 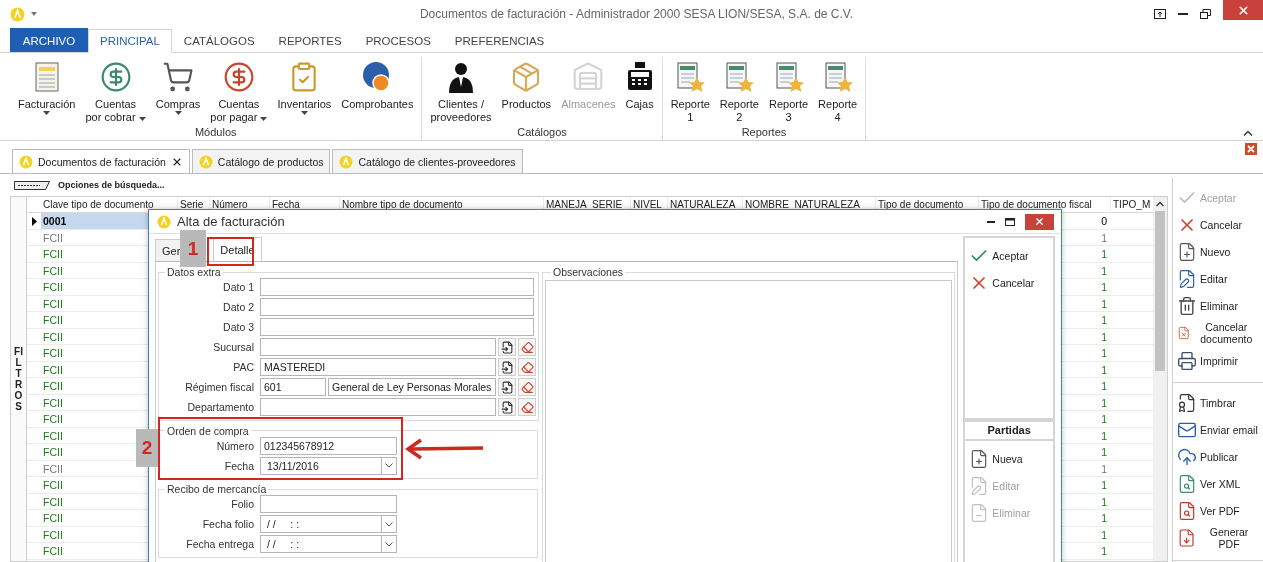 I want to click on ribbon-button: Reporte 2, so click(x=739, y=91).